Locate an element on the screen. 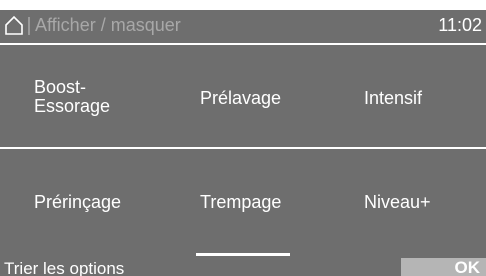 The height and width of the screenshot is (276, 486). clock: 11:02 is located at coordinates (460, 25).